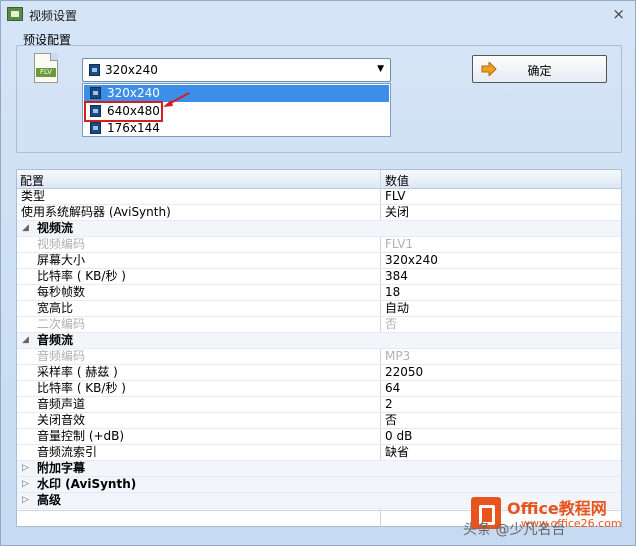 This screenshot has height=546, width=636. What do you see at coordinates (319, 325) in the screenshot?
I see `grid-row-two-pass: 二次编码否` at bounding box center [319, 325].